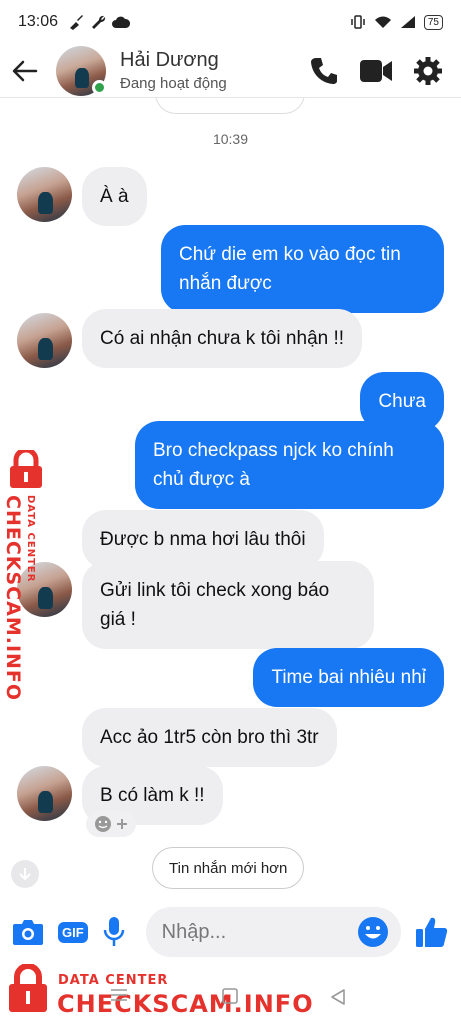 This screenshot has height=1024, width=461. What do you see at coordinates (225, 283) in the screenshot?
I see `message-line: nhắn được` at bounding box center [225, 283].